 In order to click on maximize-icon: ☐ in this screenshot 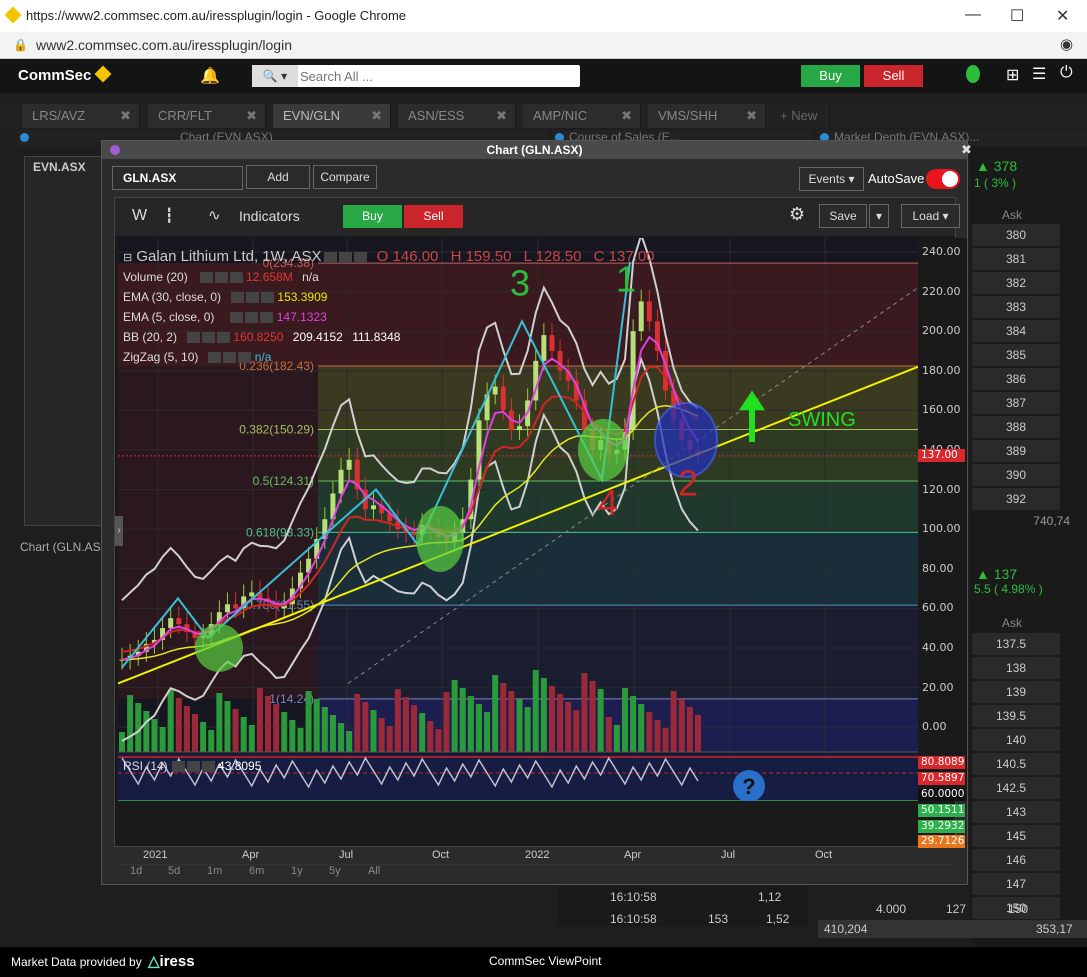, I will do `click(1017, 16)`.